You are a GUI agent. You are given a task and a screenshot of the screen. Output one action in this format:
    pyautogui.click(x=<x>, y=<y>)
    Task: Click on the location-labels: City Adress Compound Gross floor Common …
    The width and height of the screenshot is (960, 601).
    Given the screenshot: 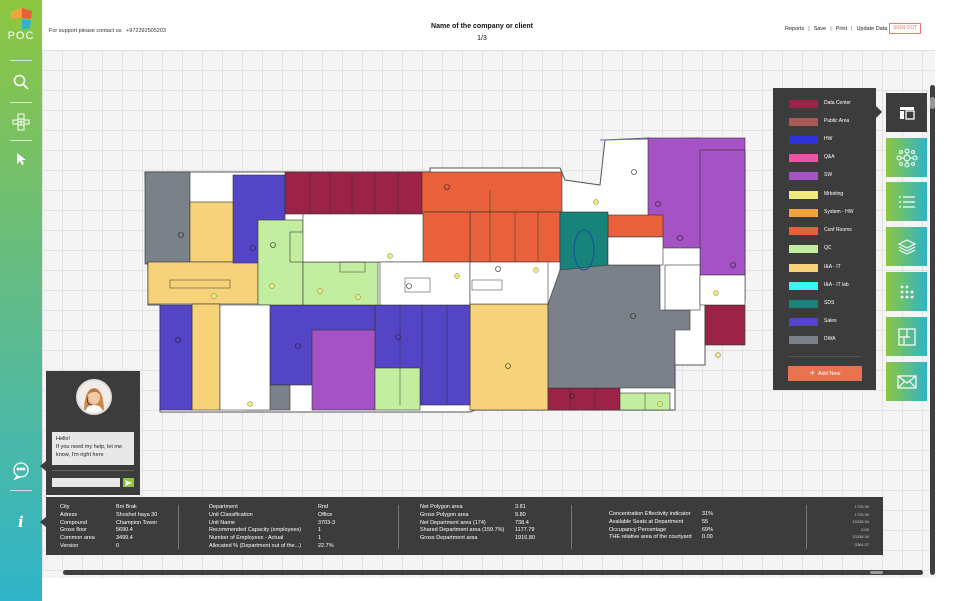 What is the action you would take?
    pyautogui.click(x=77, y=527)
    